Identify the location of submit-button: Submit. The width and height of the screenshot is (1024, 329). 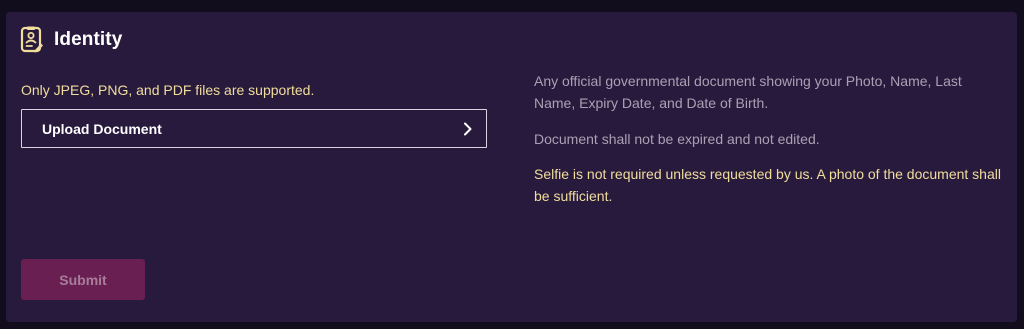
(83, 279).